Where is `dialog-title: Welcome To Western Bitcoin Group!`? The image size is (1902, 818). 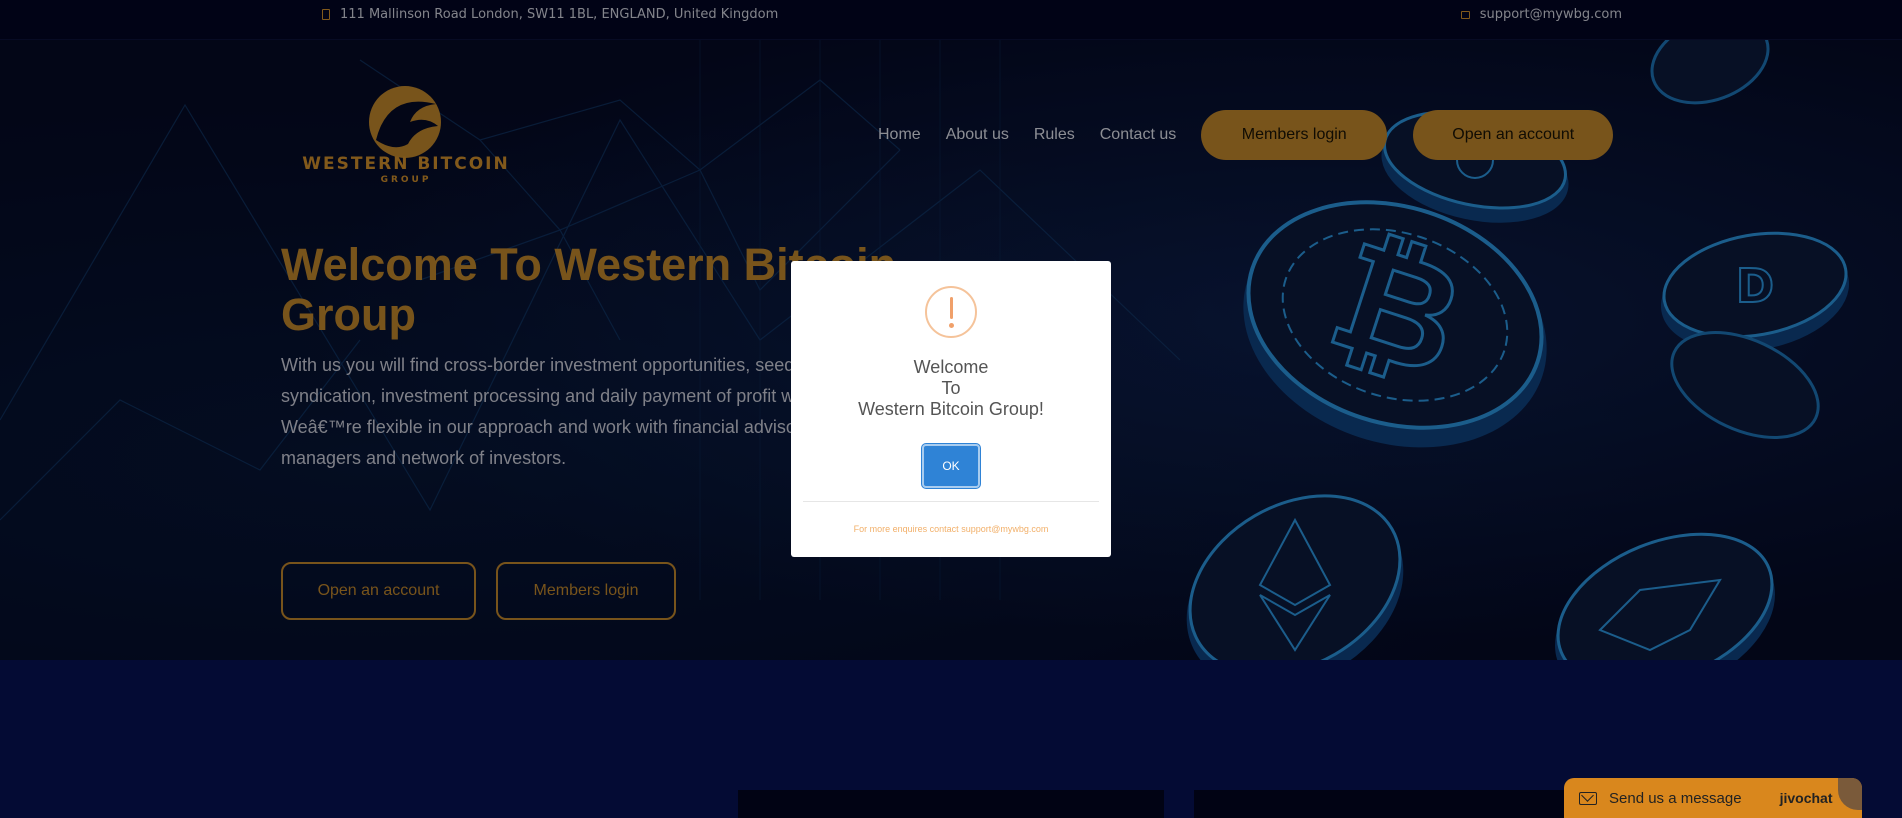 dialog-title: Welcome To Western Bitcoin Group! is located at coordinates (951, 388).